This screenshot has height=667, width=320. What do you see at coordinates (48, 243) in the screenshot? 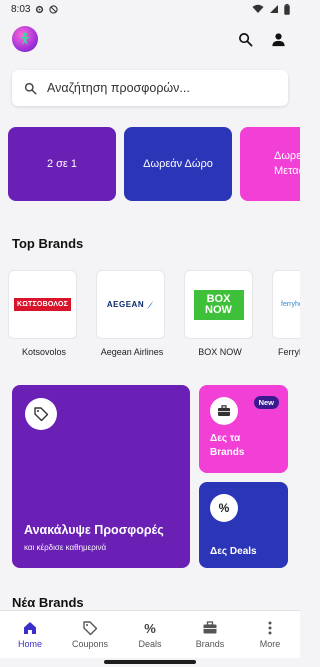
I see `top-brands-title: Top Brands` at bounding box center [48, 243].